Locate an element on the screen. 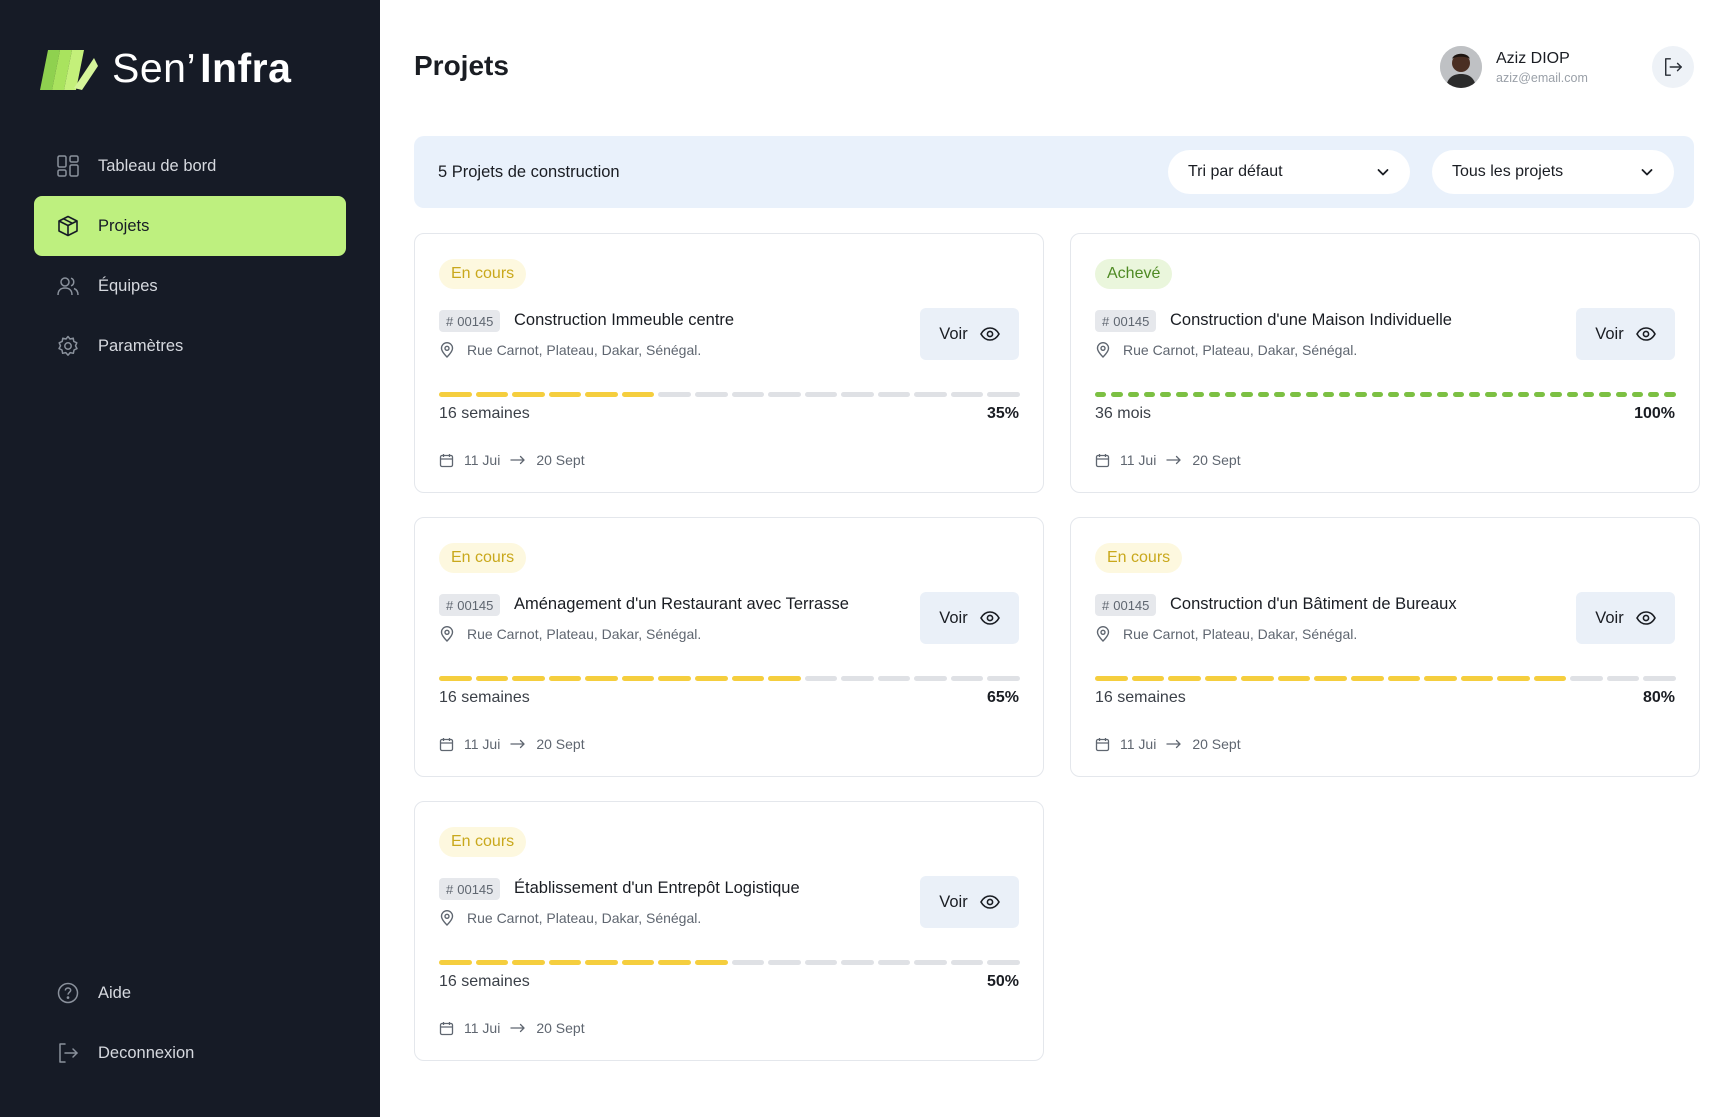 The height and width of the screenshot is (1117, 1728). logout-icon is located at coordinates (68, 1053).